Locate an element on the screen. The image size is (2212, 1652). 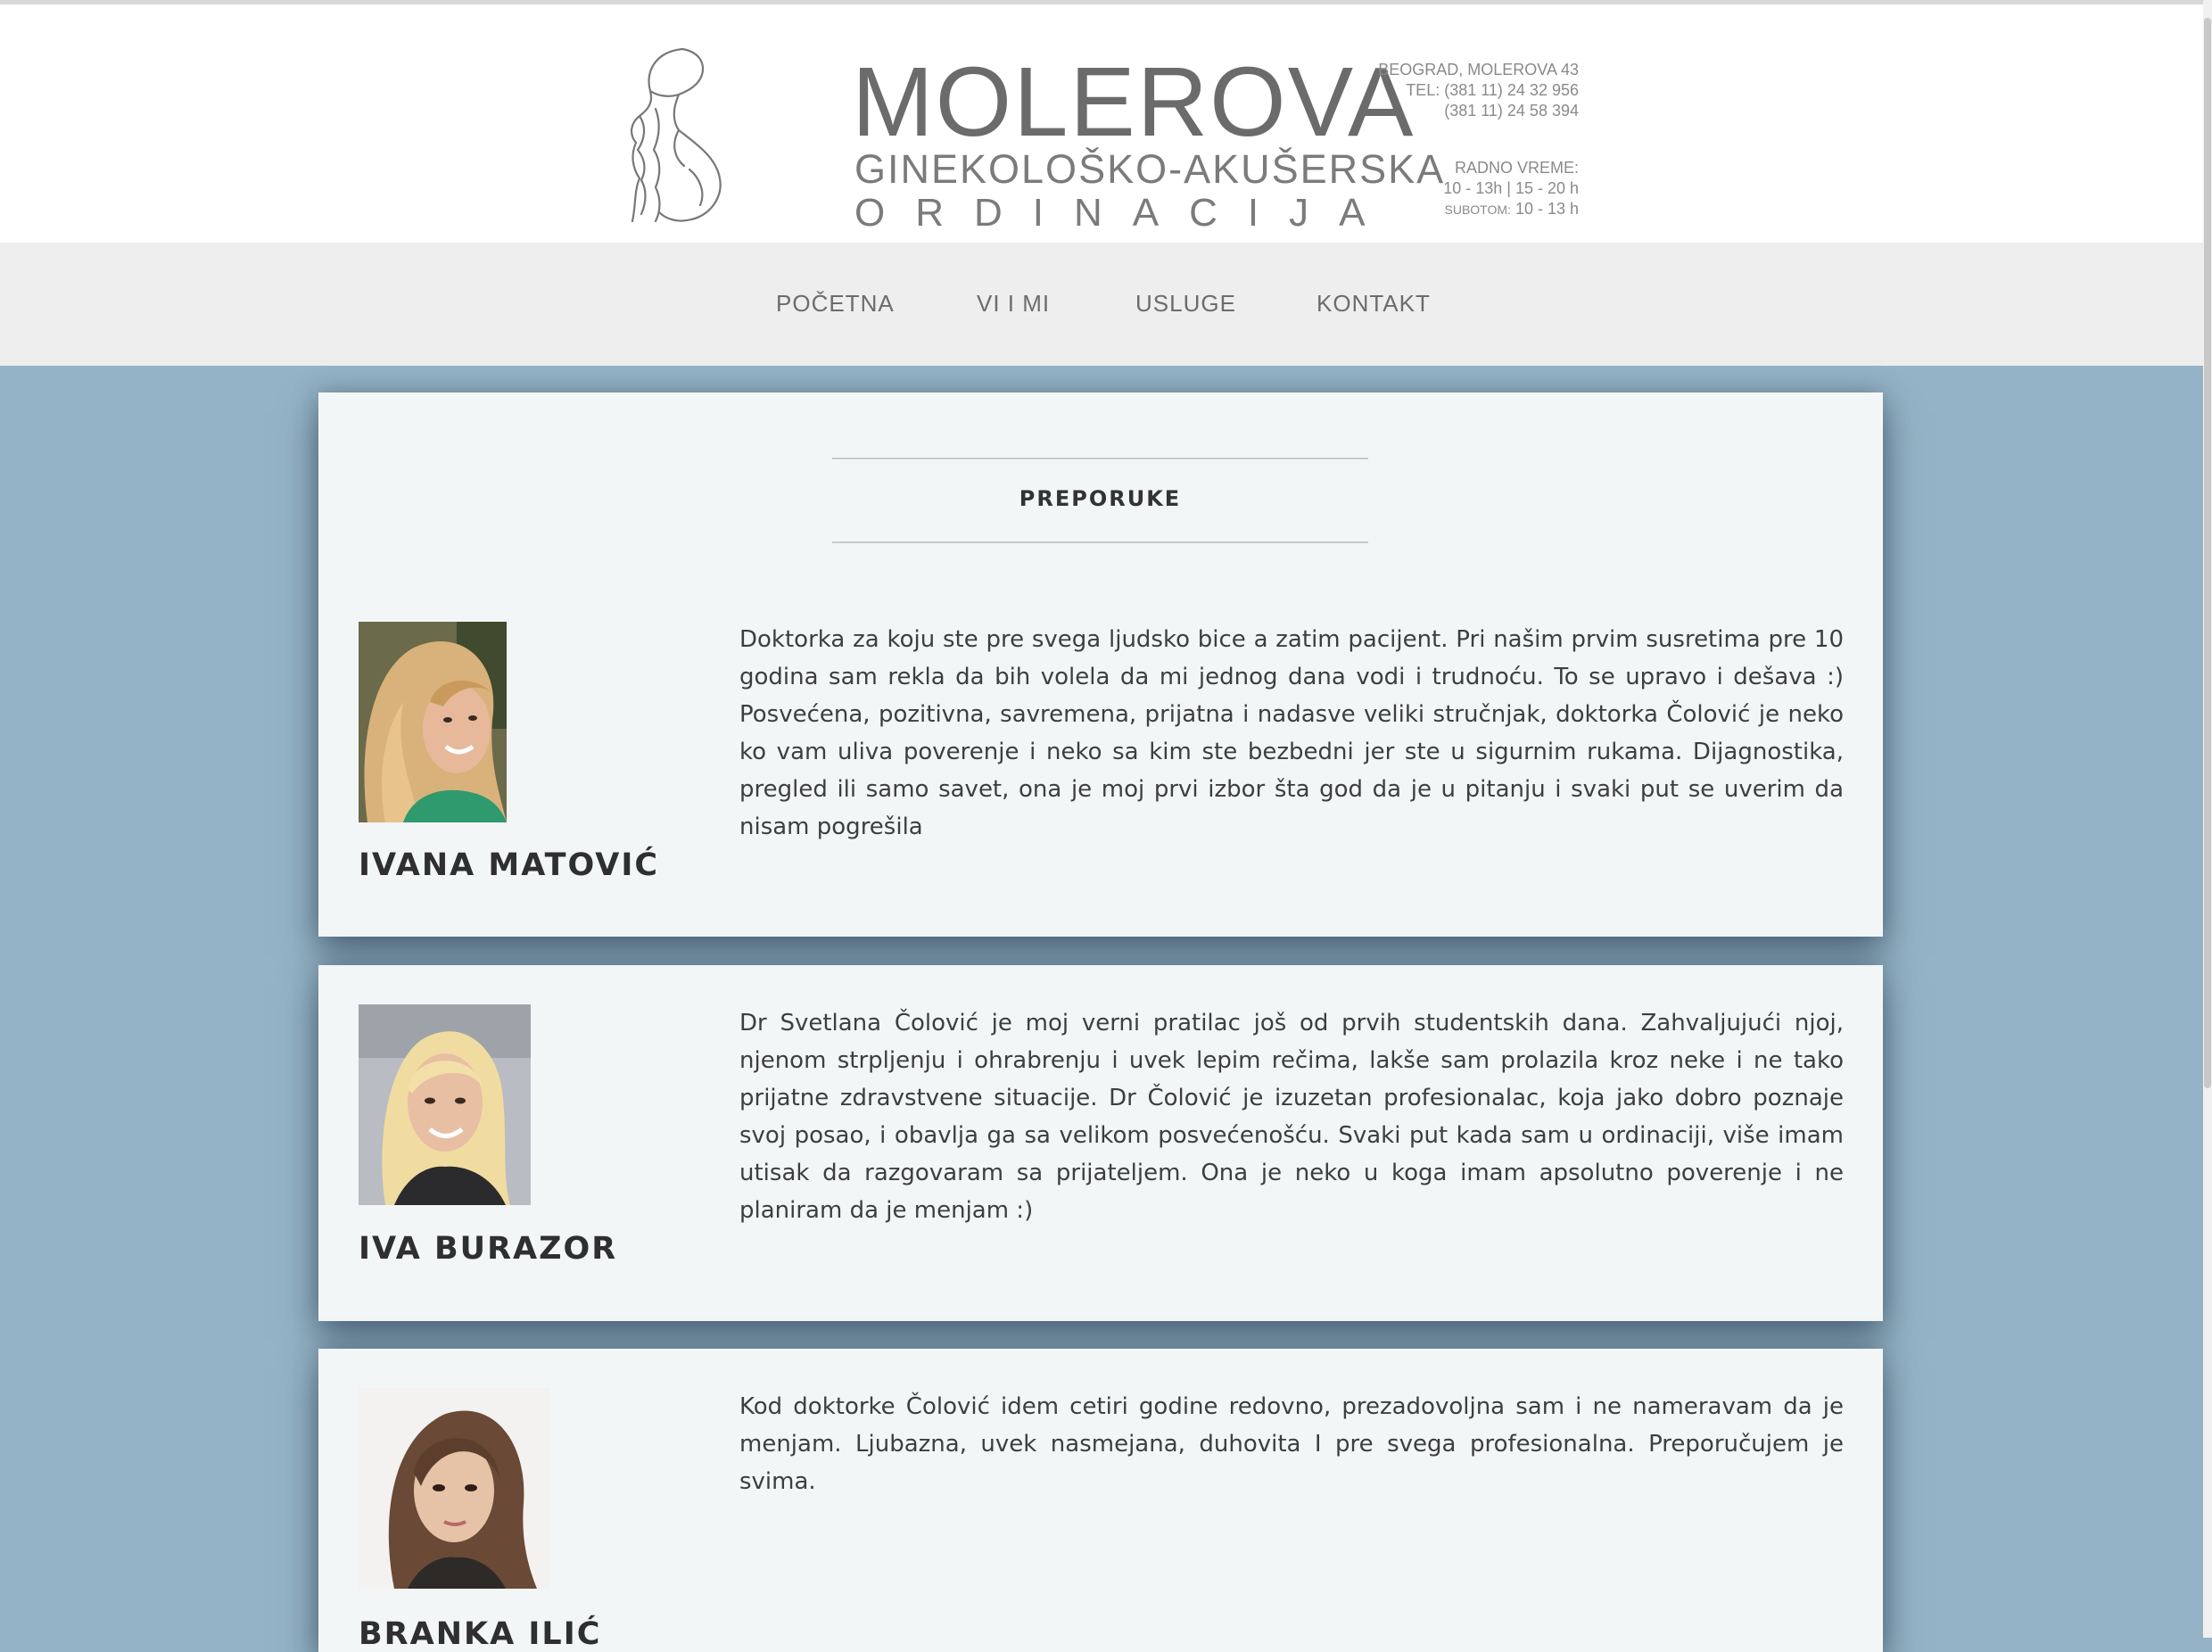
hours-saturday-label: SUBOTOM: is located at coordinates (1478, 209).